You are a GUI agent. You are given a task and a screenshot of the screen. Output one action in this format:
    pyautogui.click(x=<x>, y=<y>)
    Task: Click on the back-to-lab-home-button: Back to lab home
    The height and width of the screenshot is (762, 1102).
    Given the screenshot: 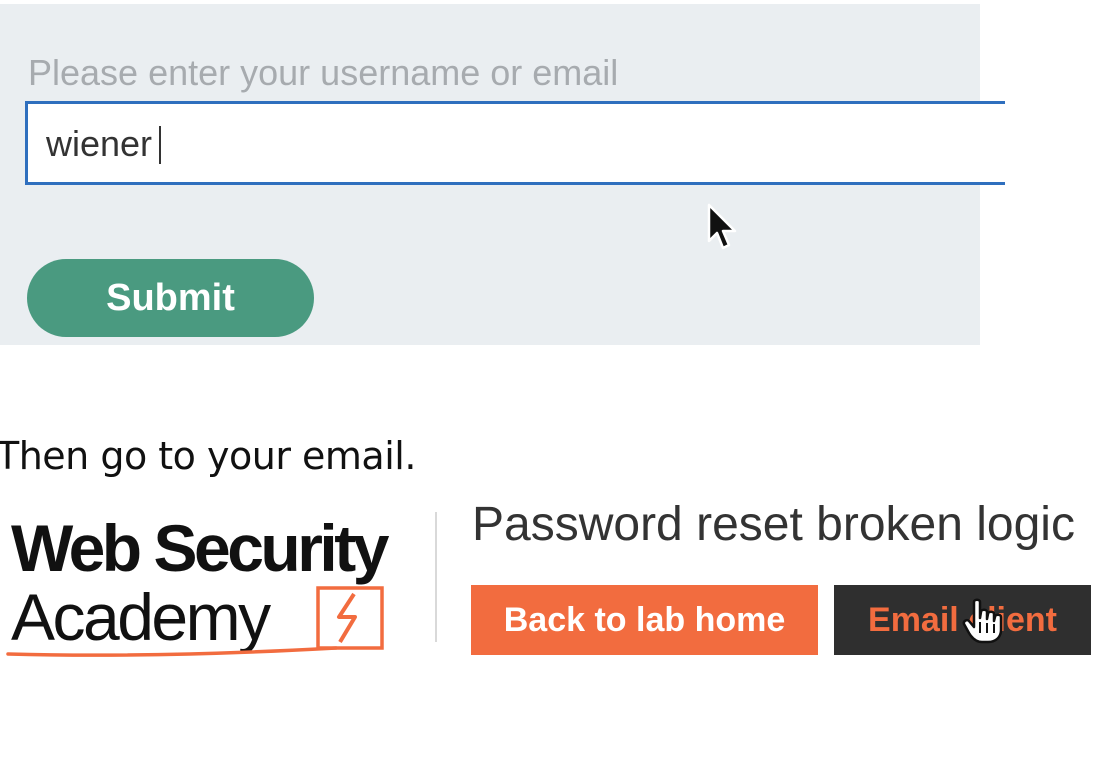 What is the action you would take?
    pyautogui.click(x=644, y=620)
    